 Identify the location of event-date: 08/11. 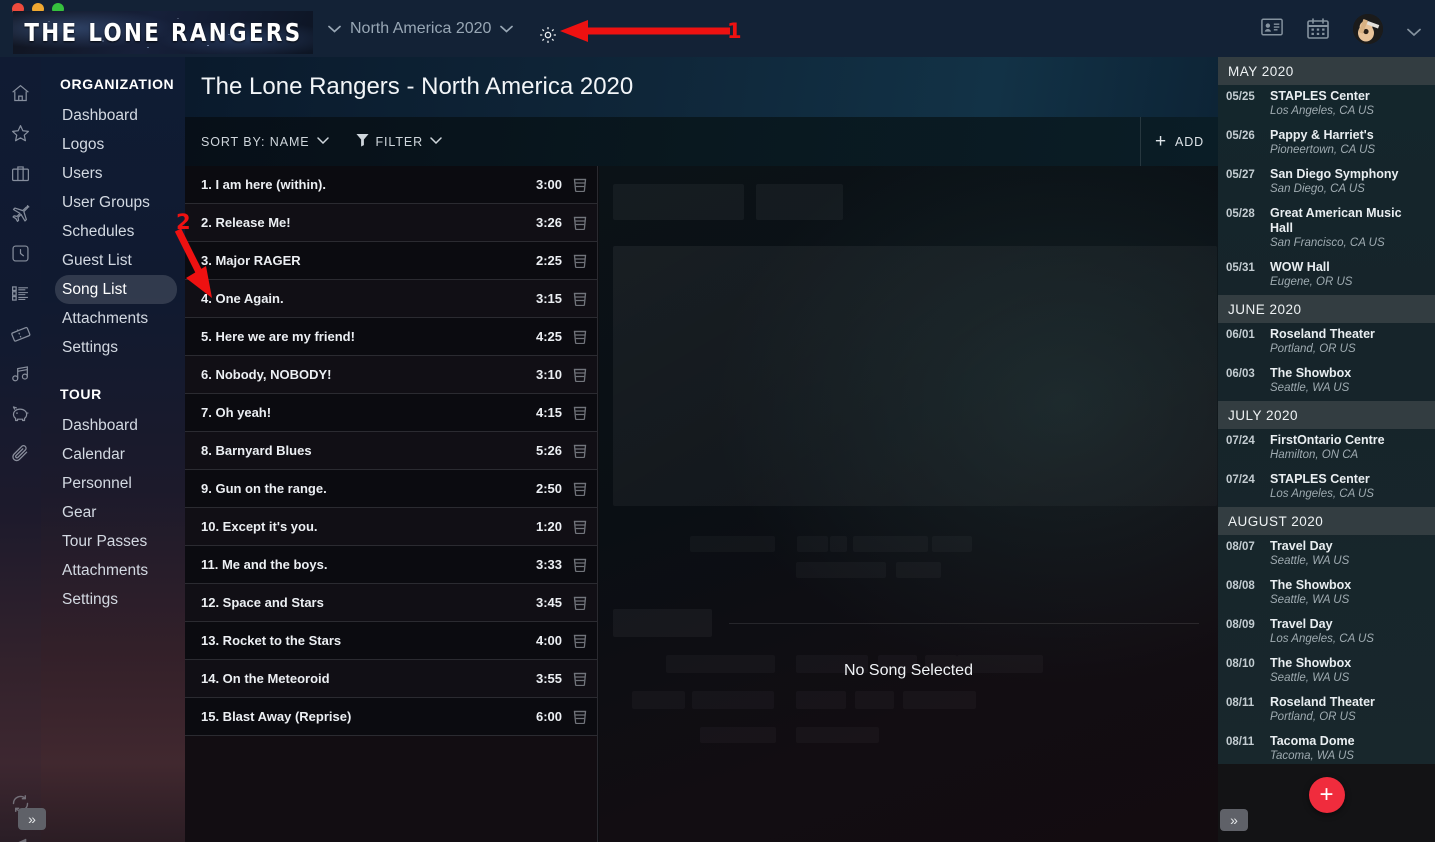
(1240, 742).